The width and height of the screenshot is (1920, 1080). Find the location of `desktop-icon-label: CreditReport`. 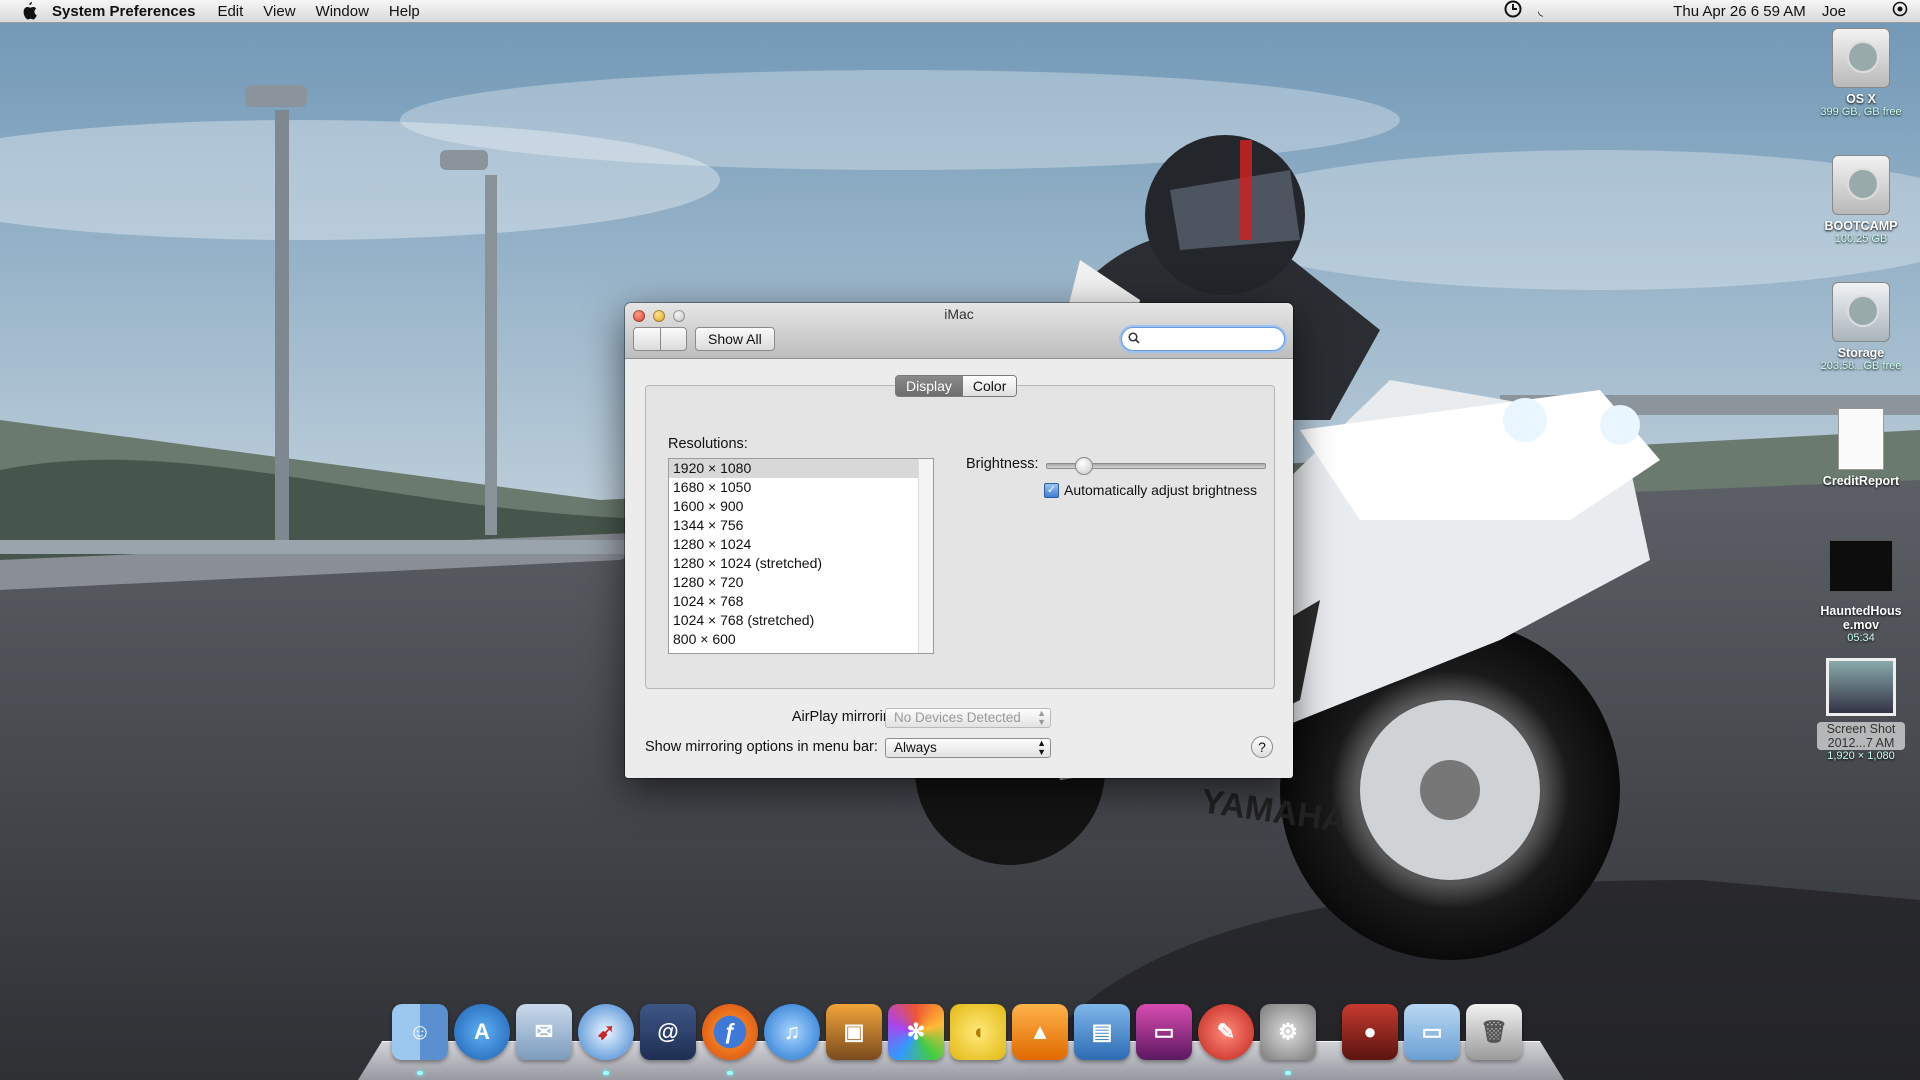

desktop-icon-label: CreditReport is located at coordinates (1861, 481).